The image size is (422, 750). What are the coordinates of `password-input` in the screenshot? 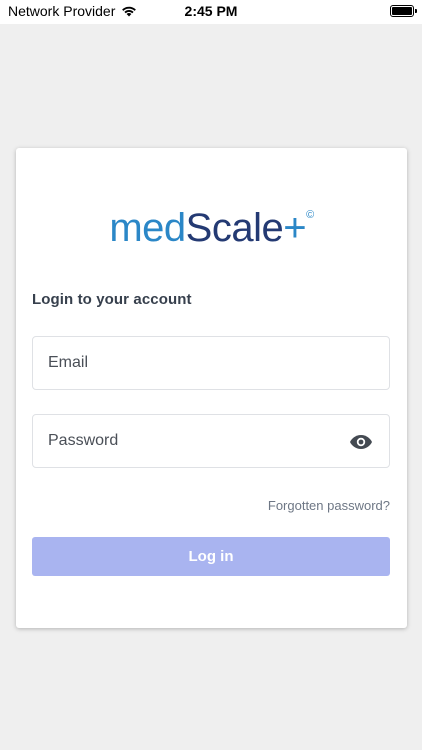 It's located at (218, 441).